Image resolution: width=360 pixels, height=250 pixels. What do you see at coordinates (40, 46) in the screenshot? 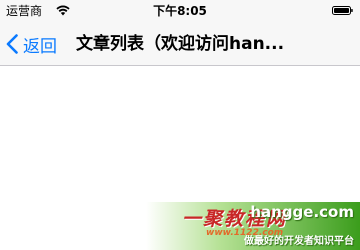
I see `back-label: 返回` at bounding box center [40, 46].